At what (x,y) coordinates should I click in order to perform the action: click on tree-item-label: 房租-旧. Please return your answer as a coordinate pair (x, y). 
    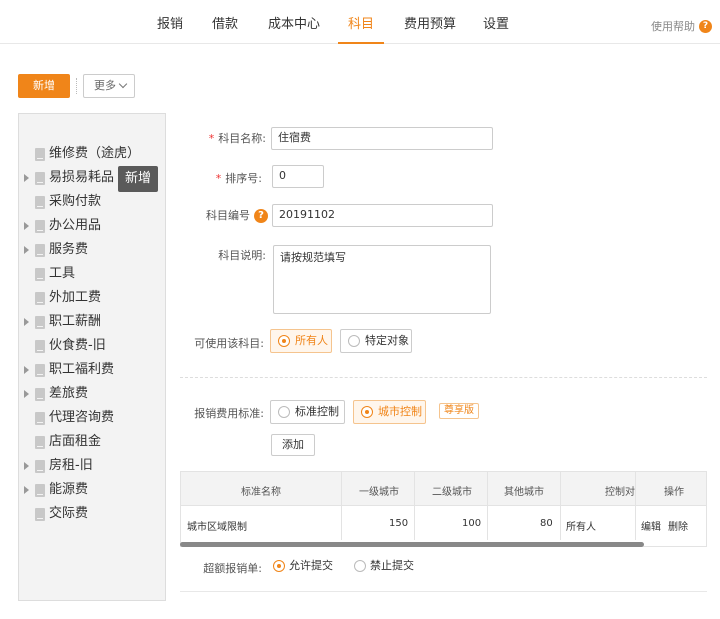
    Looking at the image, I should click on (71, 465).